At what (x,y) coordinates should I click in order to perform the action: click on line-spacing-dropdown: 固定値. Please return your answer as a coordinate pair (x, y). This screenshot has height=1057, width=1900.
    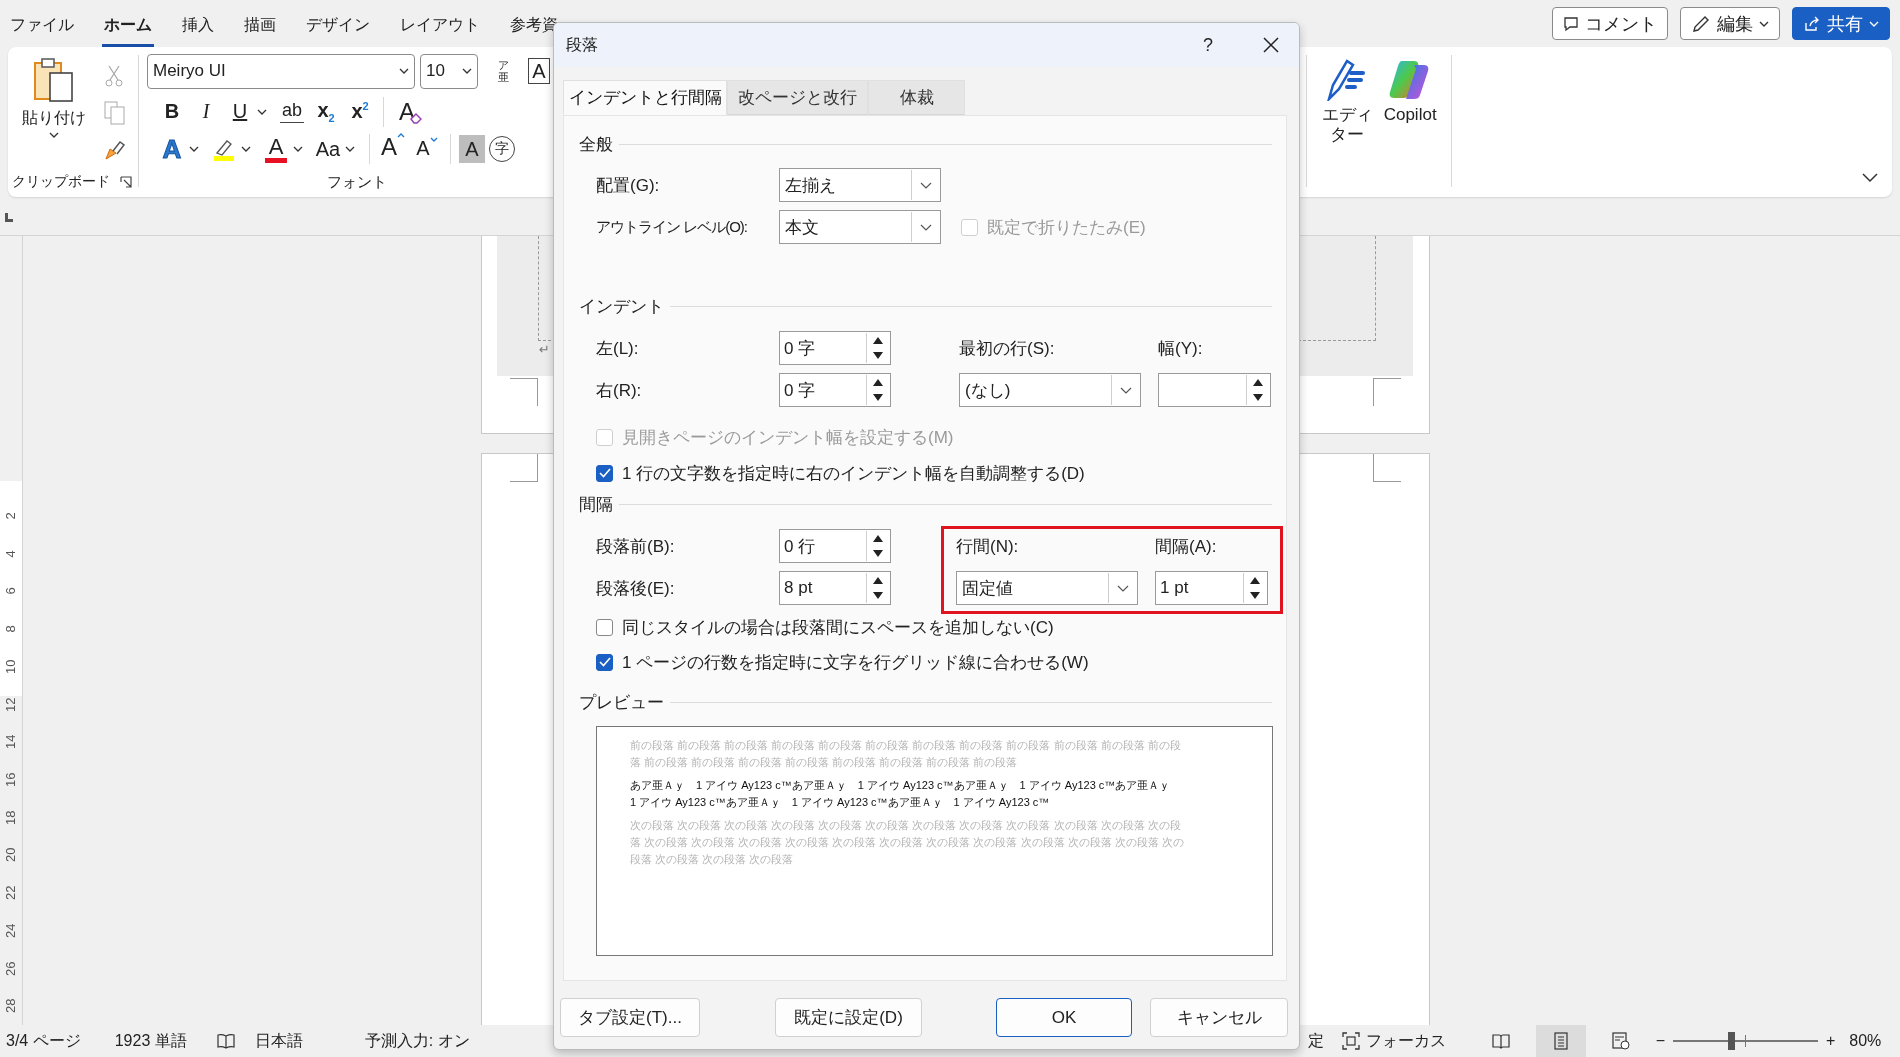
    Looking at the image, I should click on (1047, 588).